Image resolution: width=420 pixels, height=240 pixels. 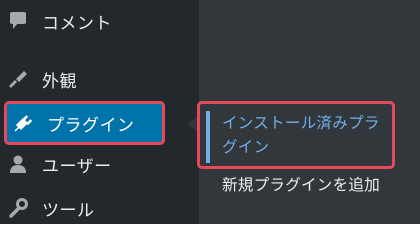 I want to click on sidebar-item-label: コメント, so click(x=77, y=23).